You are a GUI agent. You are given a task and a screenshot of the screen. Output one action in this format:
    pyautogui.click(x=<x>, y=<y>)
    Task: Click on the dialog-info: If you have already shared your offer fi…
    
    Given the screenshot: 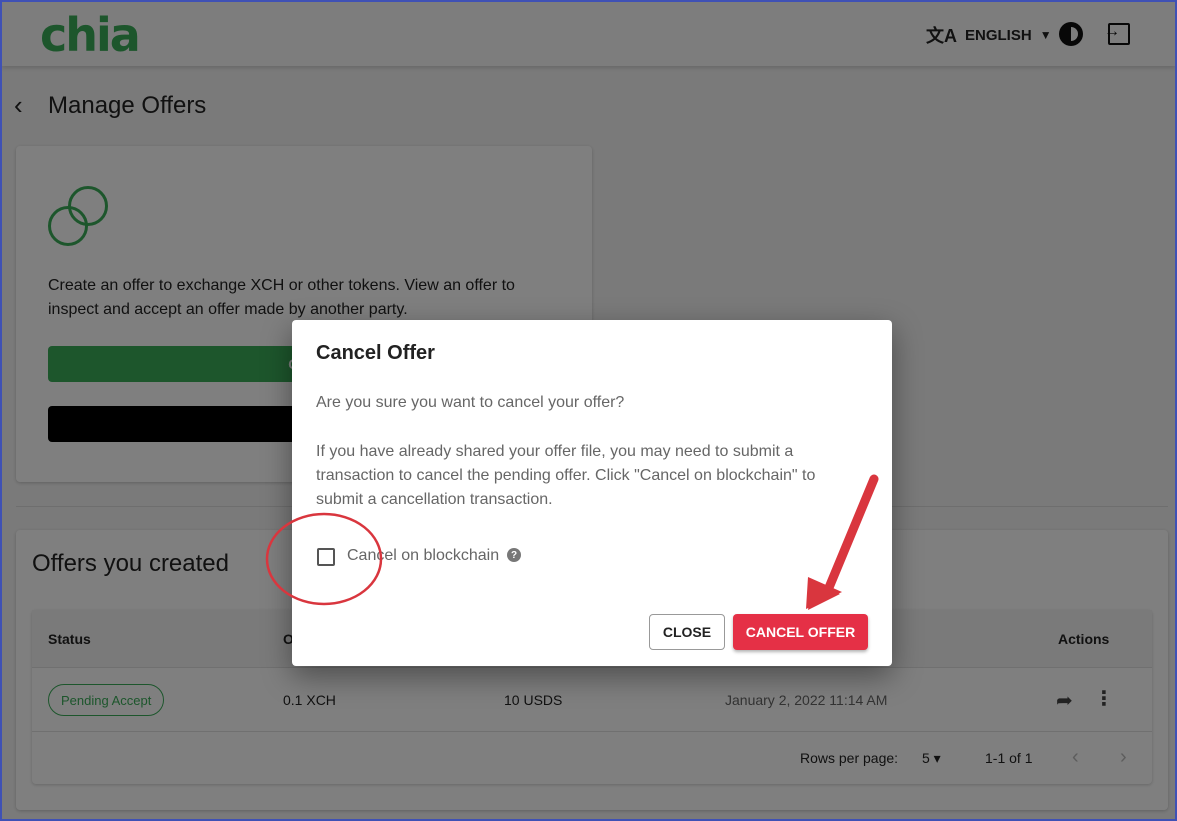 What is the action you would take?
    pyautogui.click(x=566, y=475)
    